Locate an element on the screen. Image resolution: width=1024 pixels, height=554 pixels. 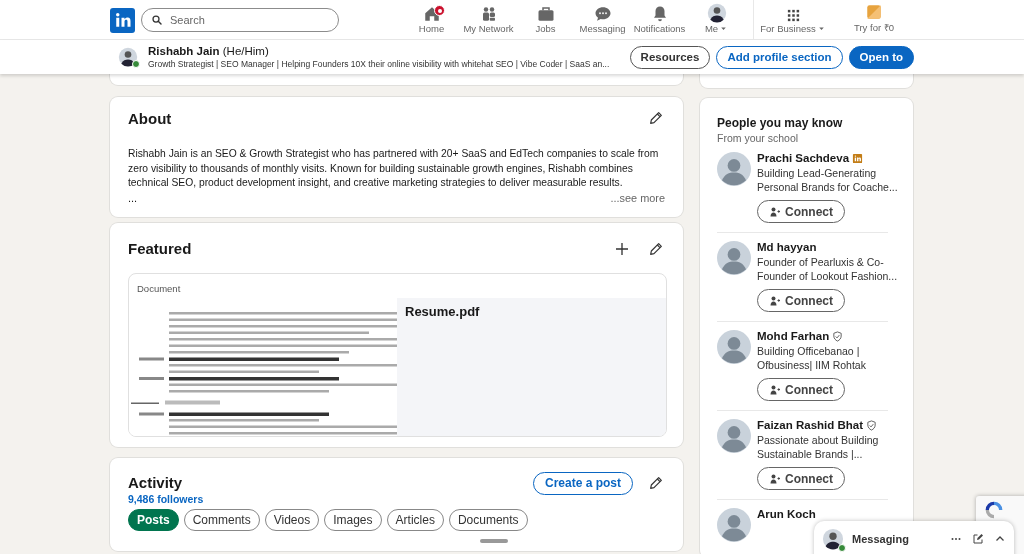
compose-icon is located at coordinates (978, 539).